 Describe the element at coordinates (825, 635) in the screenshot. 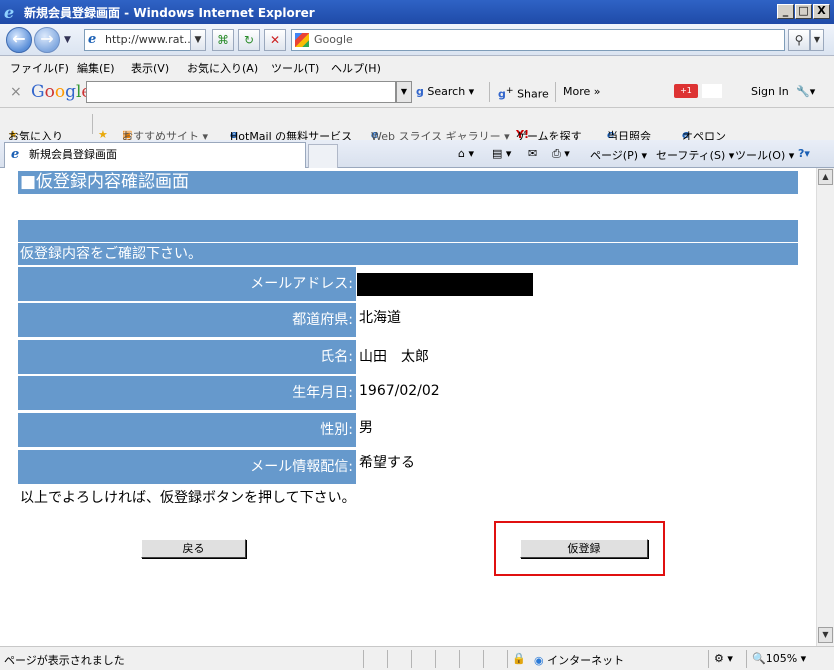

I see `scroll-down-icon: ▼` at that location.